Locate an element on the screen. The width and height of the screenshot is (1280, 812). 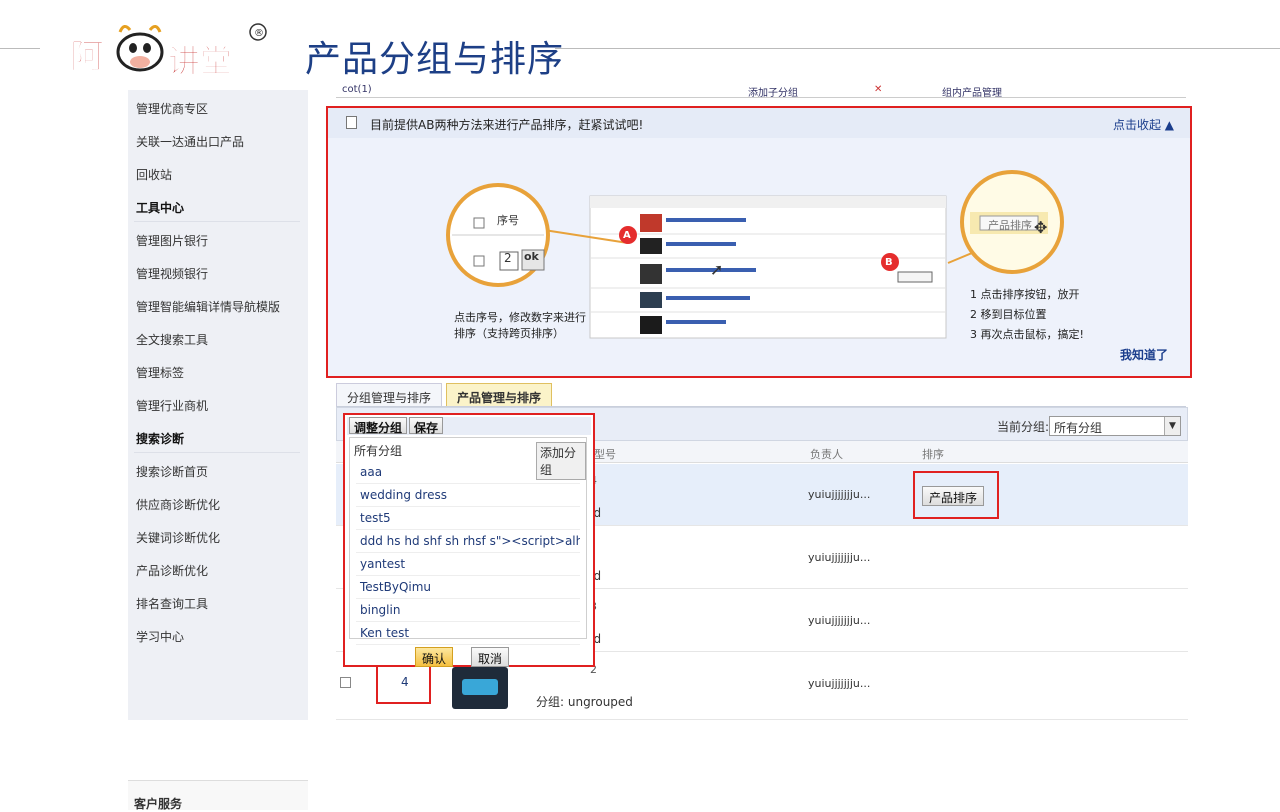
group-list-item: aaa is located at coordinates (468, 473).